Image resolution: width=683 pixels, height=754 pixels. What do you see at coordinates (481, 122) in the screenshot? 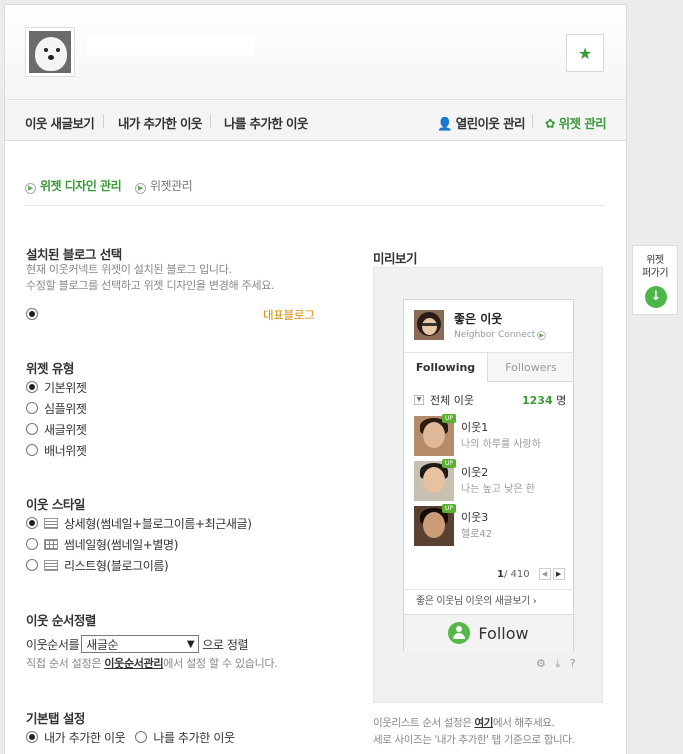
I see `open-neighbor-manage-link: 👤 열린이웃 관리` at bounding box center [481, 122].